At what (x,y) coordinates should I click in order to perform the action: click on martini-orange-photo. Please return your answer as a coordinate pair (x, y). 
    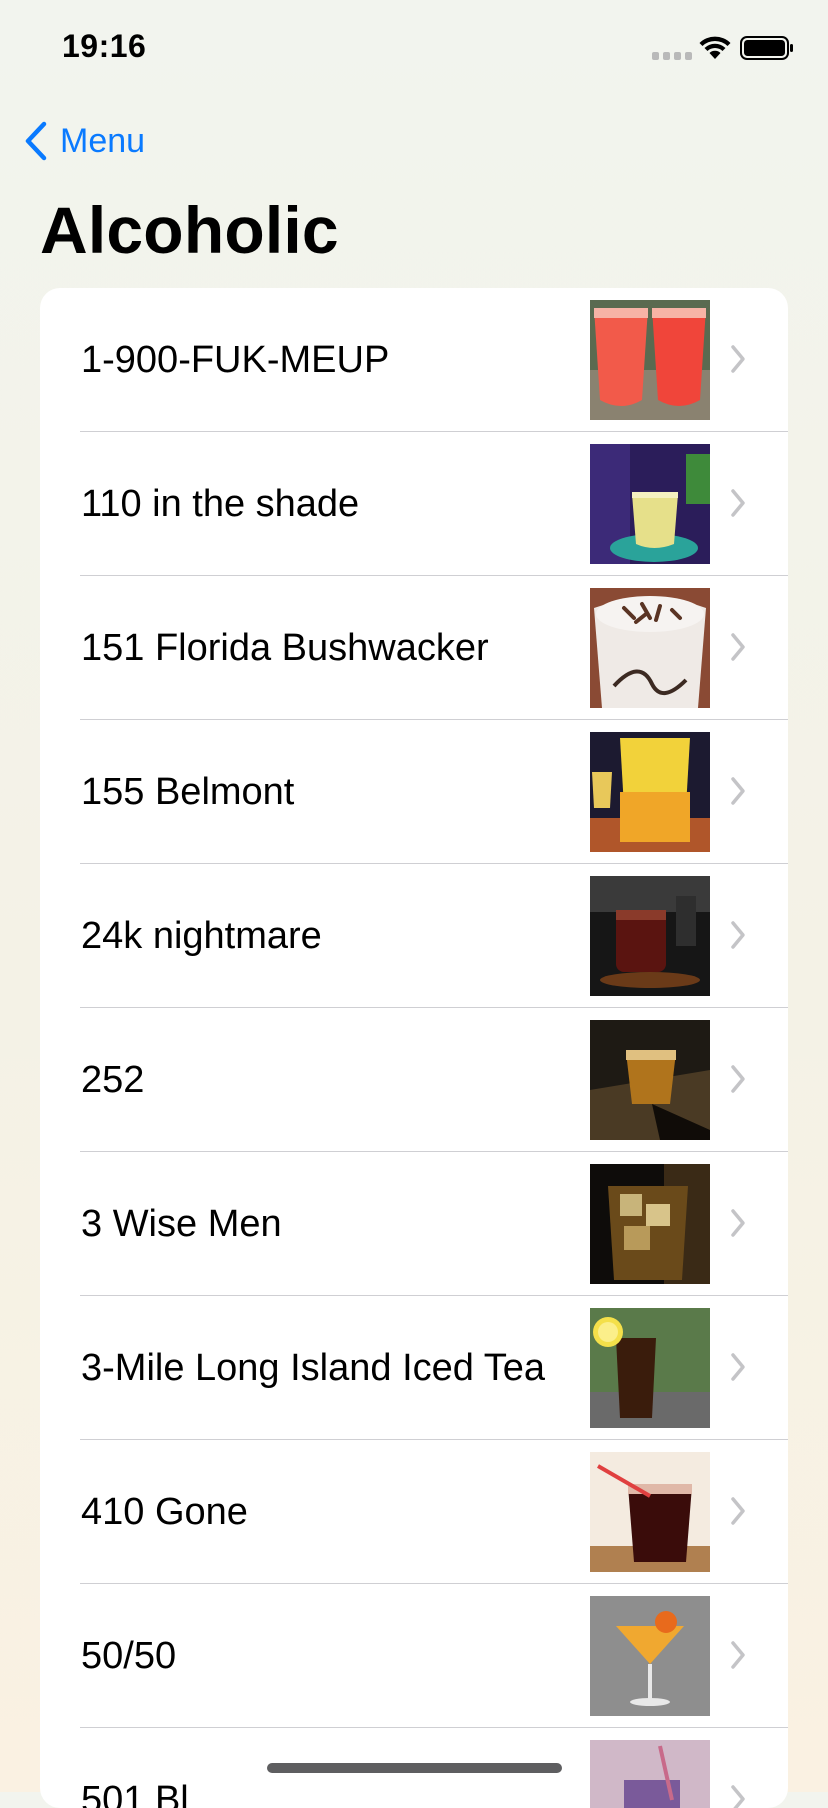
    Looking at the image, I should click on (650, 1656).